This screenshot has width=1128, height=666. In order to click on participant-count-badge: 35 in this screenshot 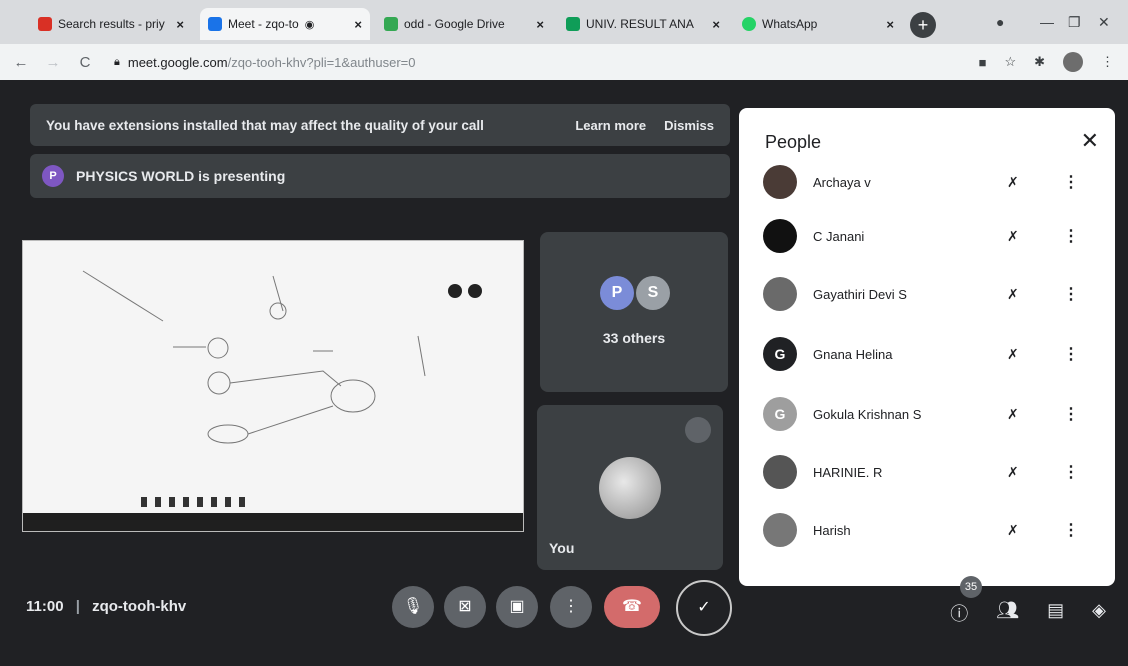, I will do `click(971, 587)`.